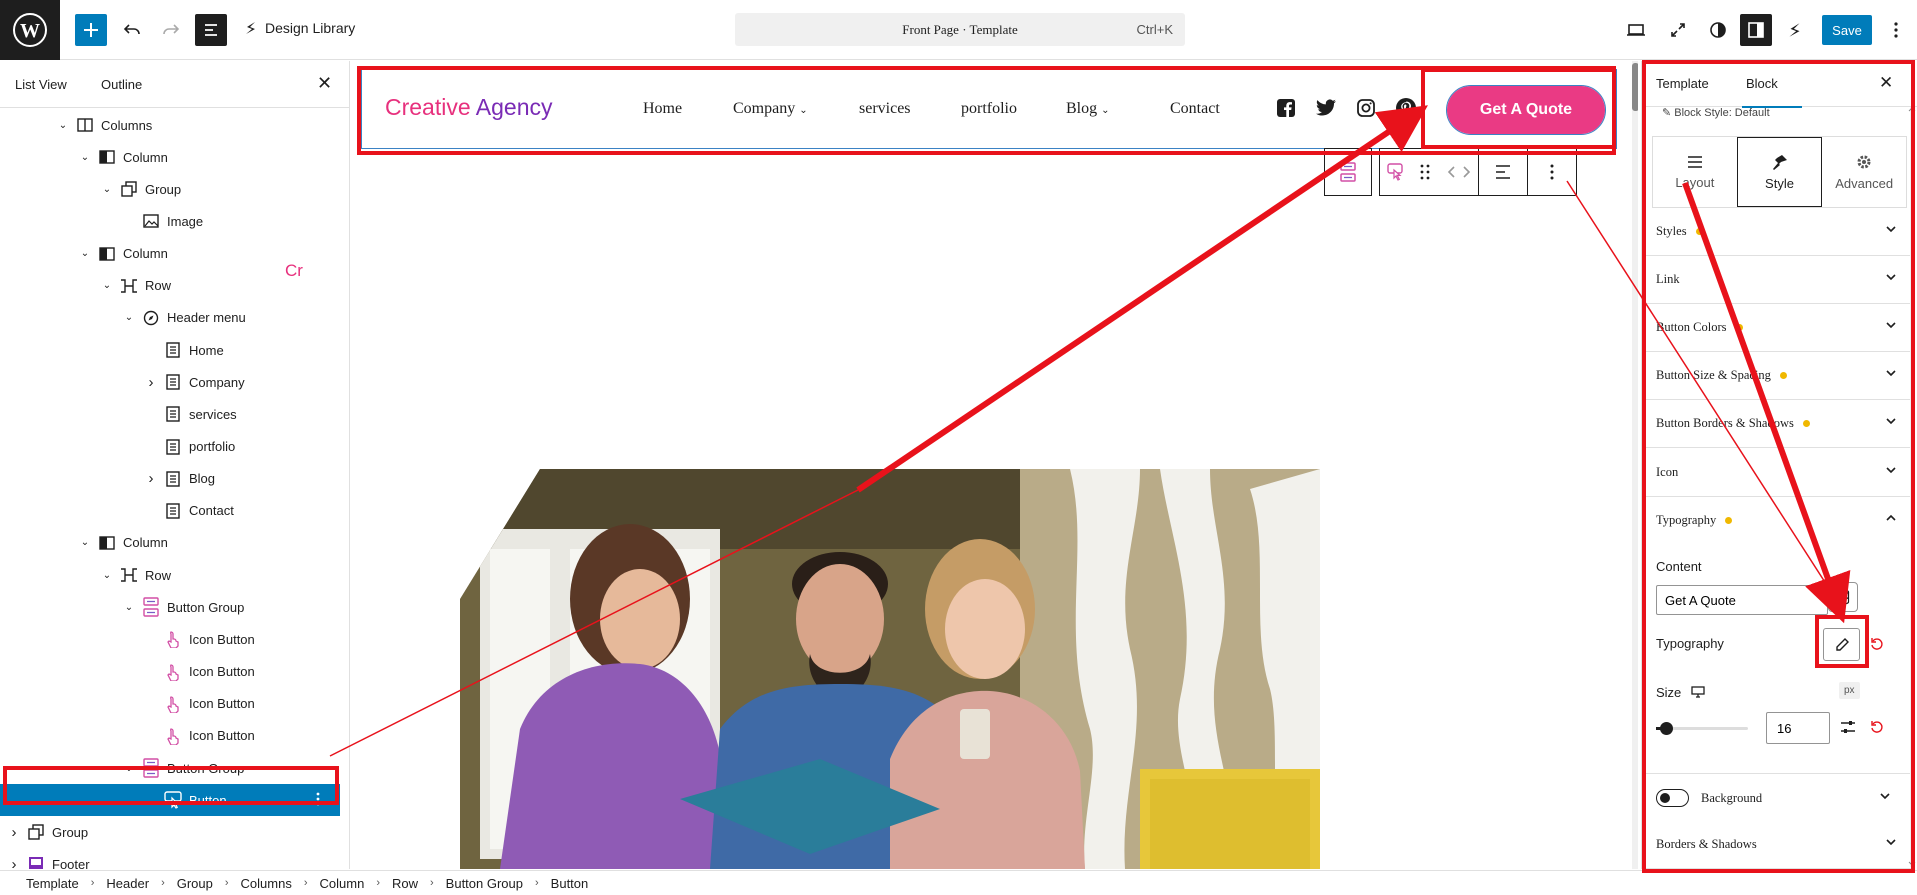 This screenshot has width=1917, height=895. Describe the element at coordinates (1779, 172) in the screenshot. I see `tab-style: Style` at that location.